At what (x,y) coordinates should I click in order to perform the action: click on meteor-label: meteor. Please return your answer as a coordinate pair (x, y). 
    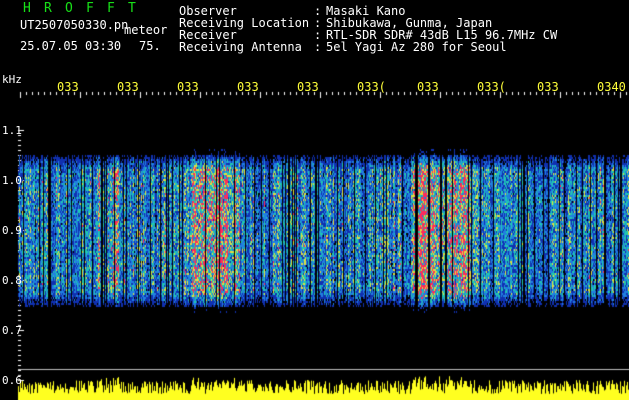
    Looking at the image, I should click on (146, 30).